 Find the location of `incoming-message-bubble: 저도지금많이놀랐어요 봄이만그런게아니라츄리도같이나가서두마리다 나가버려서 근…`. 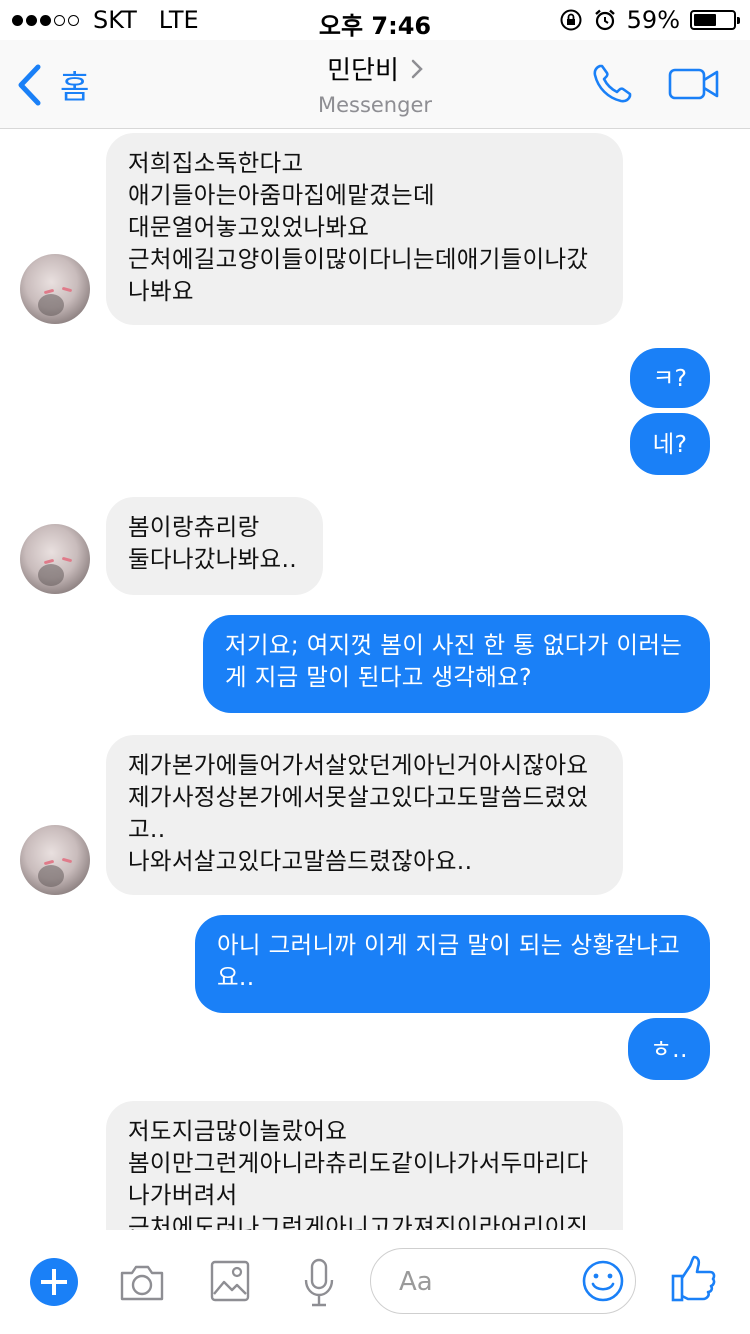

incoming-message-bubble: 저도지금많이놀랐어요 봄이만그런게아니라츄리도같이나가서두마리다 나가버려서 근… is located at coordinates (364, 1165).